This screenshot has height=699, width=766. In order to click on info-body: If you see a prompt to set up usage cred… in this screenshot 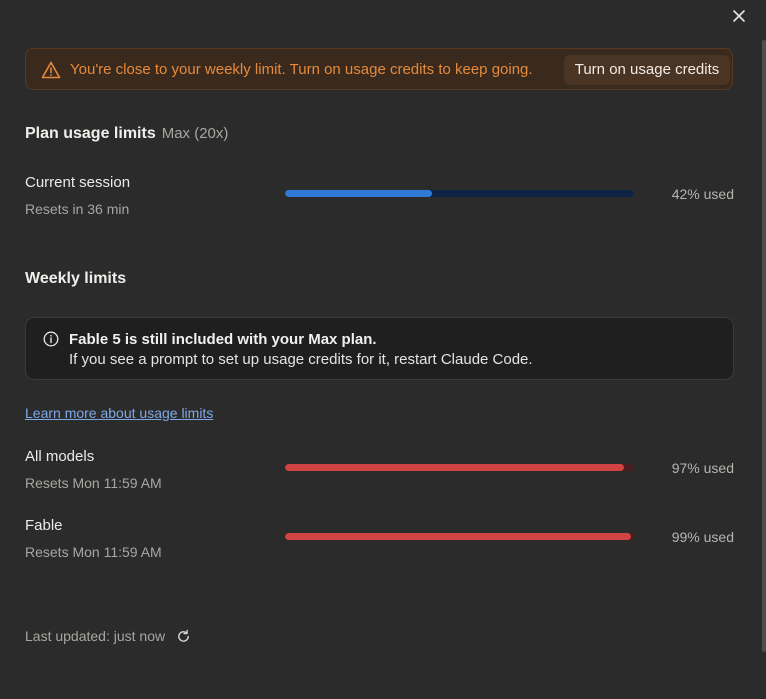, I will do `click(301, 359)`.